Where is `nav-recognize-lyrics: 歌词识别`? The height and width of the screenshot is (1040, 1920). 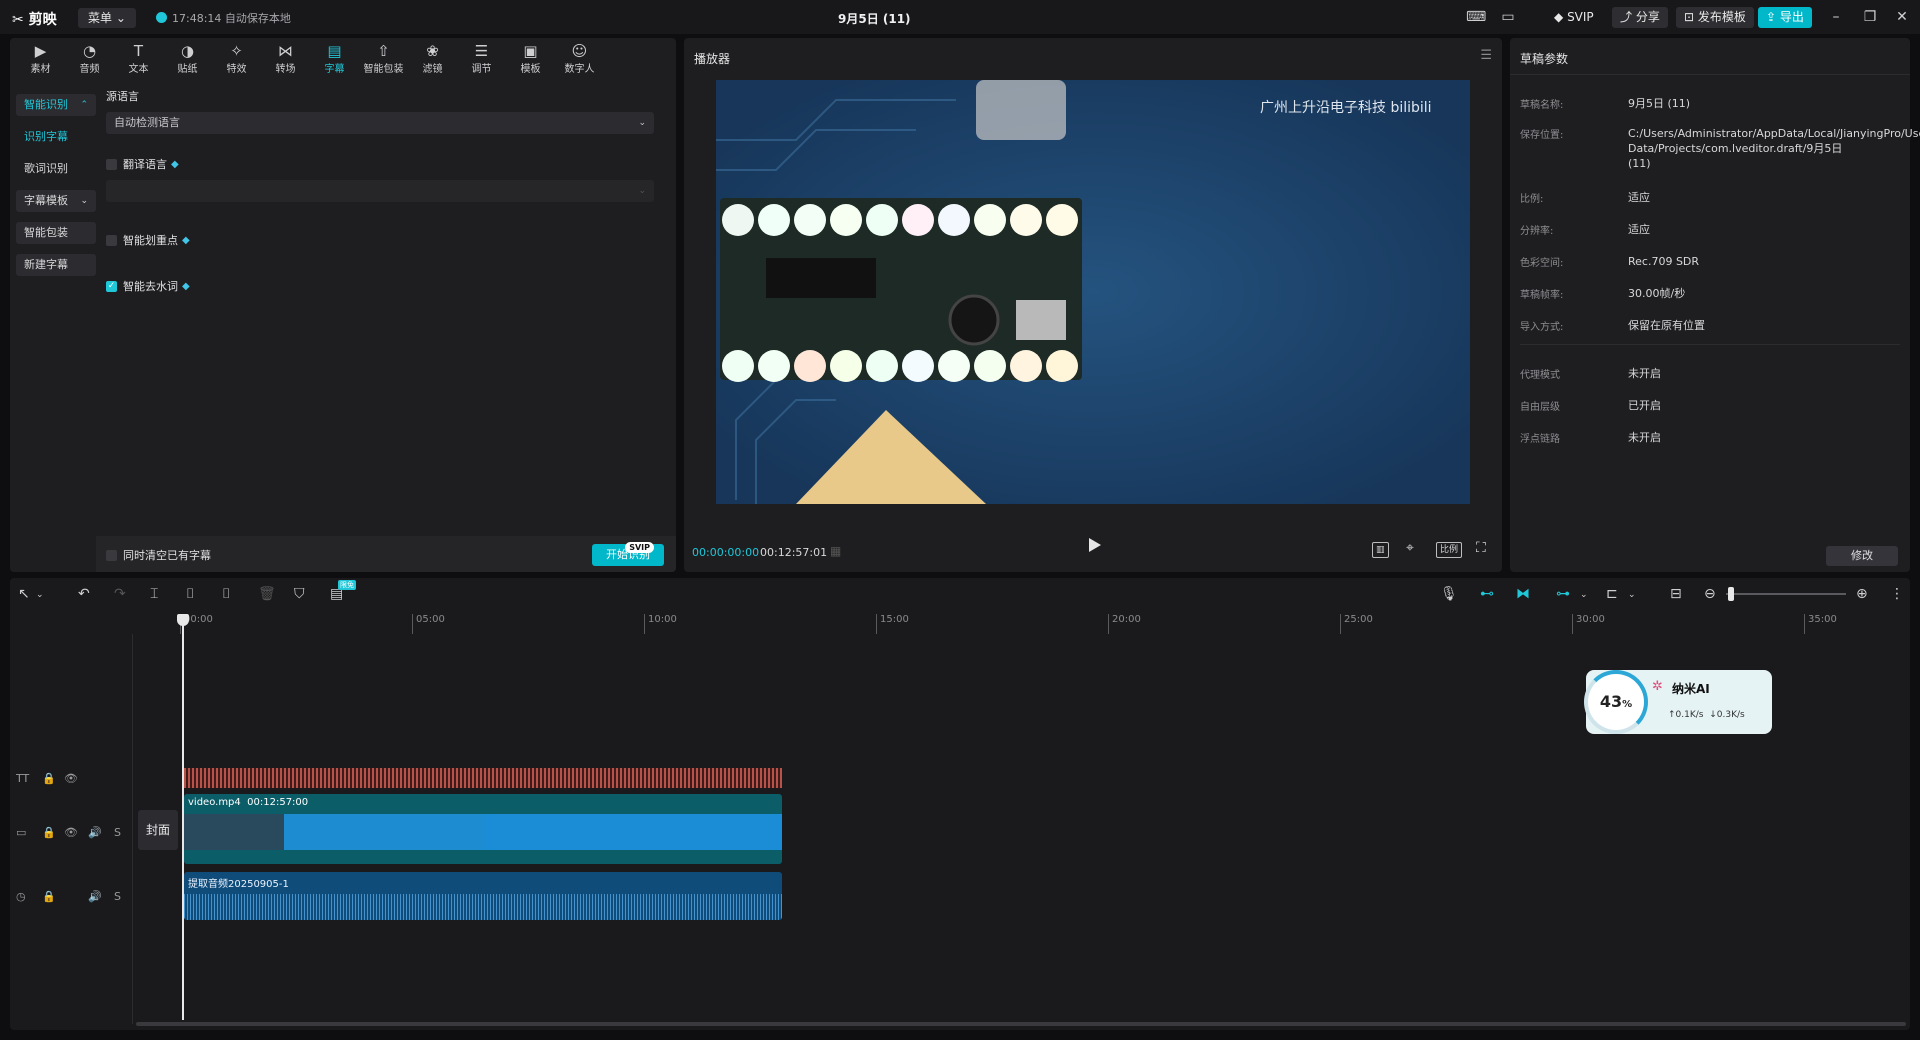 nav-recognize-lyrics: 歌词识别 is located at coordinates (56, 169).